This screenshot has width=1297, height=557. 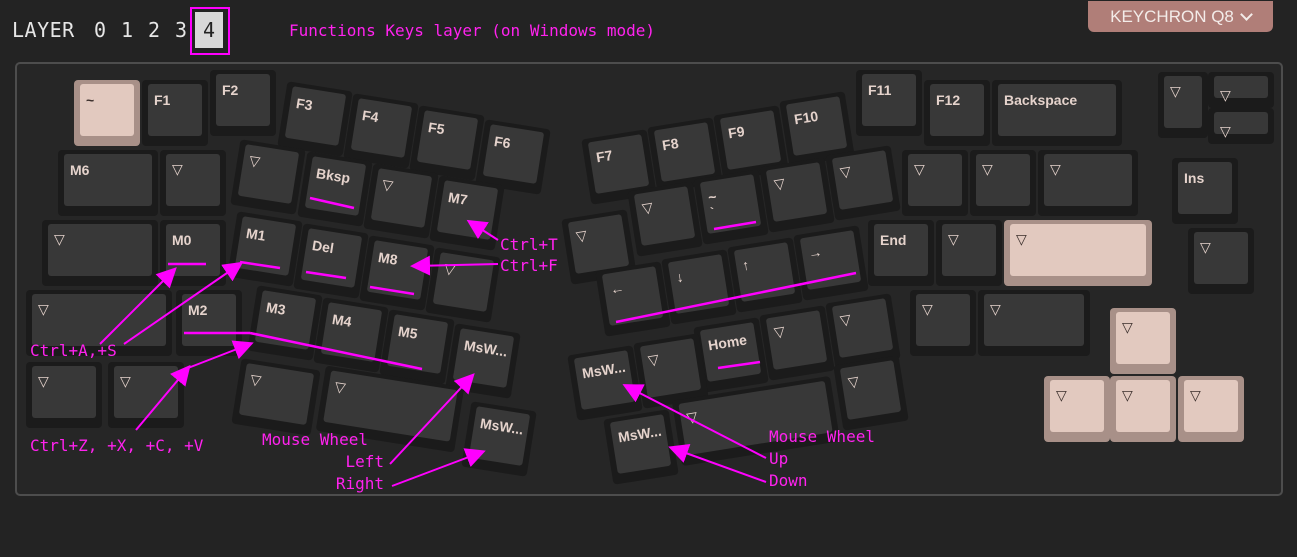 What do you see at coordinates (529, 244) in the screenshot?
I see `annotation-ctrl-t: Ctrl+T` at bounding box center [529, 244].